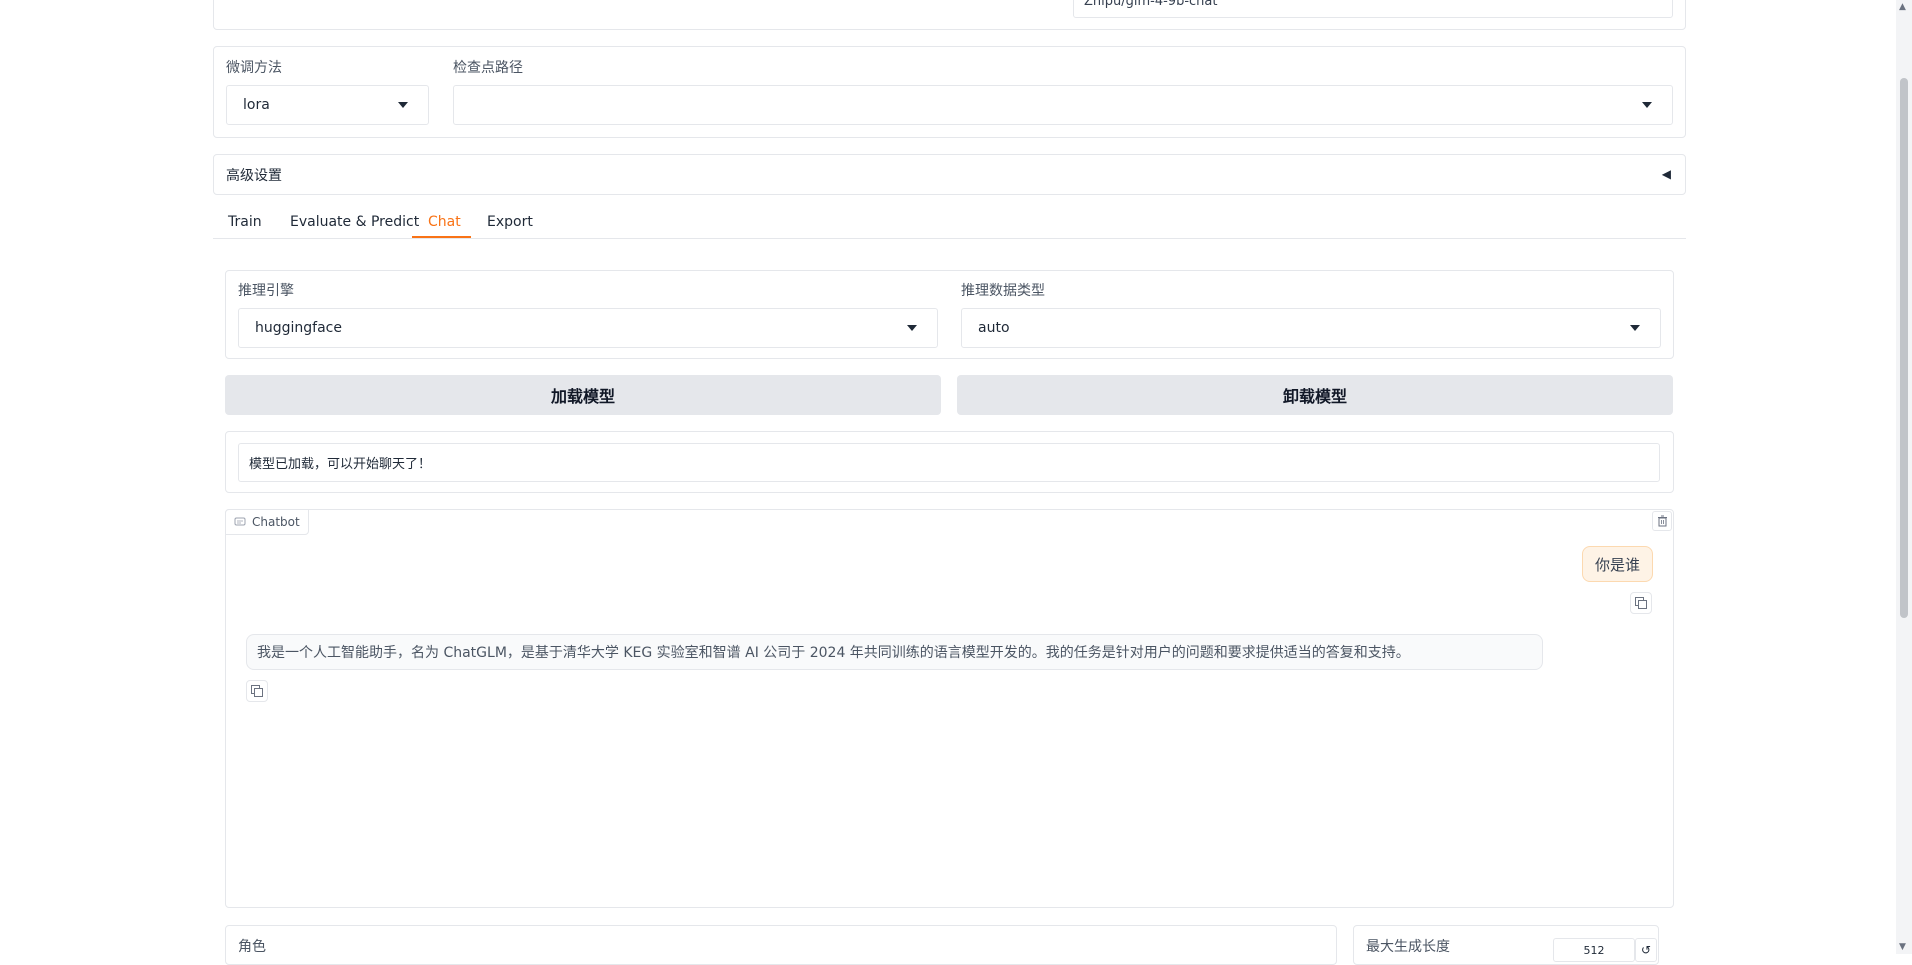 The image size is (1912, 965). I want to click on chat-bubble-icon, so click(240, 521).